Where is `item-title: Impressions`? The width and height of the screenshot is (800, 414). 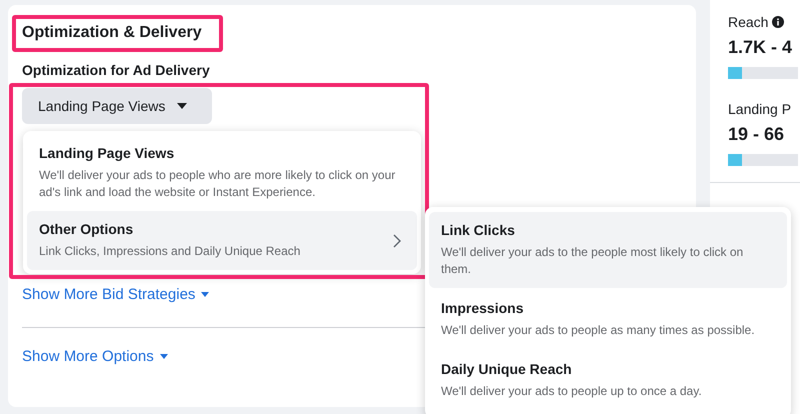
item-title: Impressions is located at coordinates (482, 308).